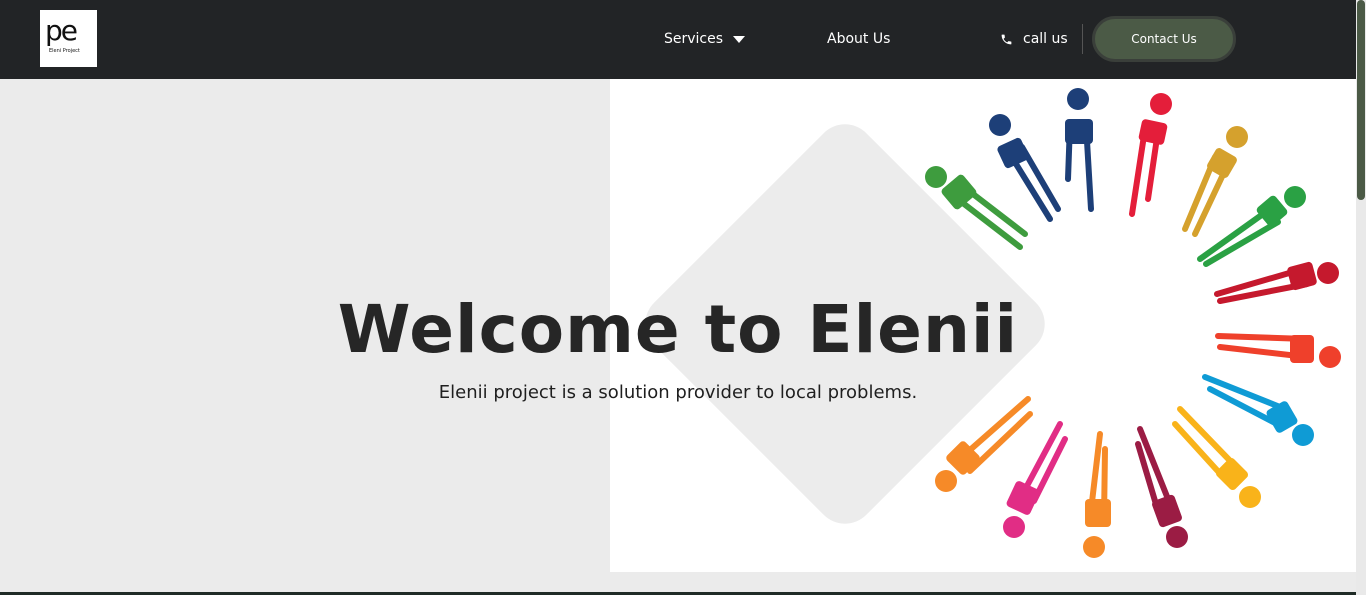 The image size is (1366, 595). What do you see at coordinates (1045, 39) in the screenshot?
I see `nav-call-label: call us` at bounding box center [1045, 39].